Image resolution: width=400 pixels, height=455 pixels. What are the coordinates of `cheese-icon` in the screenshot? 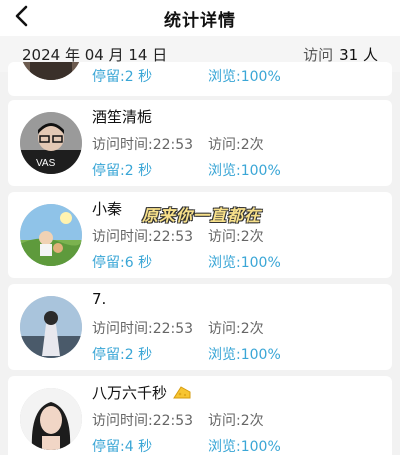 It's located at (182, 391).